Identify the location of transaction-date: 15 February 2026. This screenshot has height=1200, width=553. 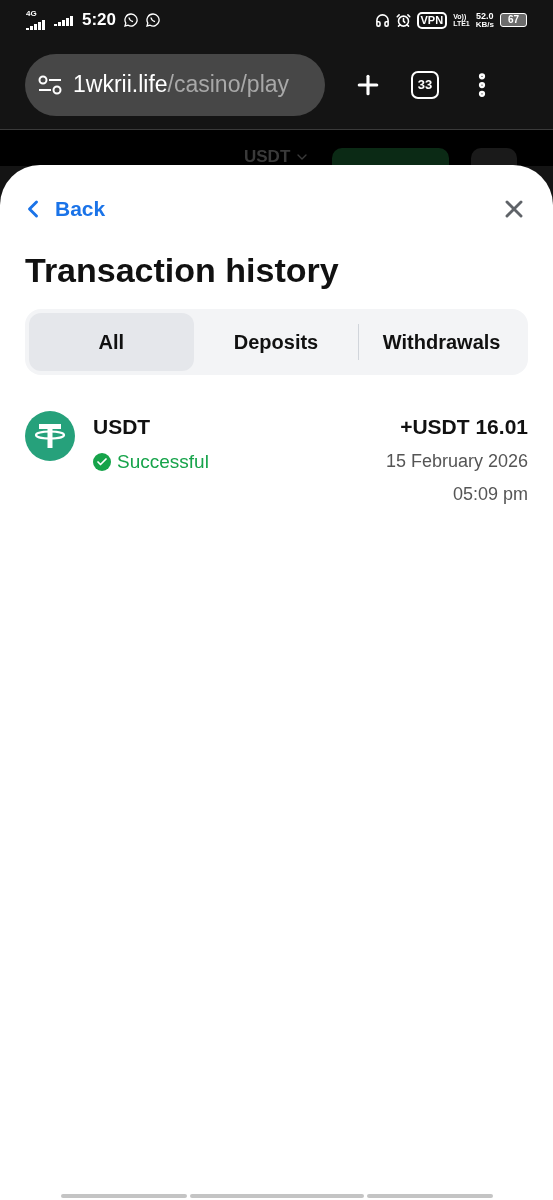
(456, 461).